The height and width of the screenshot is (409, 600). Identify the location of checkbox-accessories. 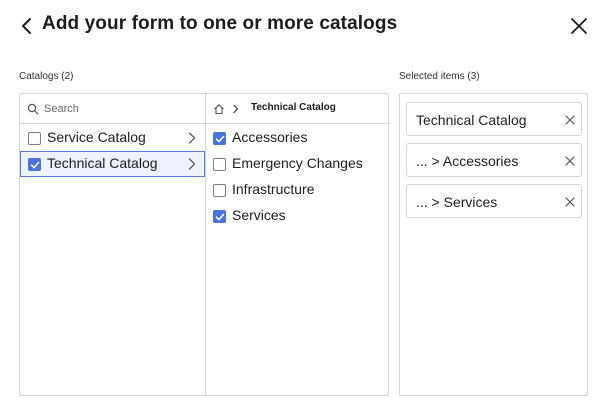
(219, 138).